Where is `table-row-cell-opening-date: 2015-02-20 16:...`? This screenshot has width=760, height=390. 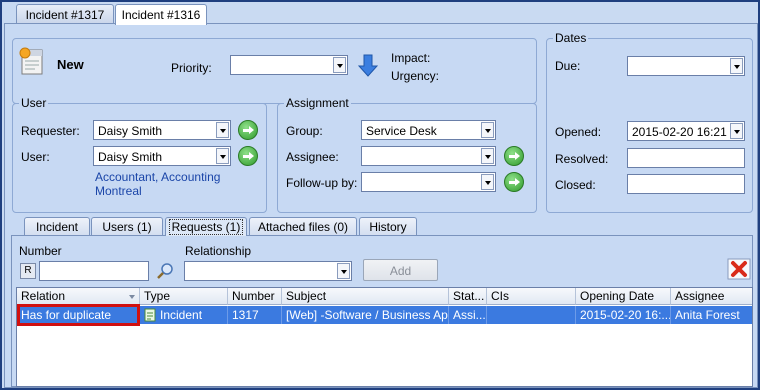 table-row-cell-opening-date: 2015-02-20 16:... is located at coordinates (623, 315).